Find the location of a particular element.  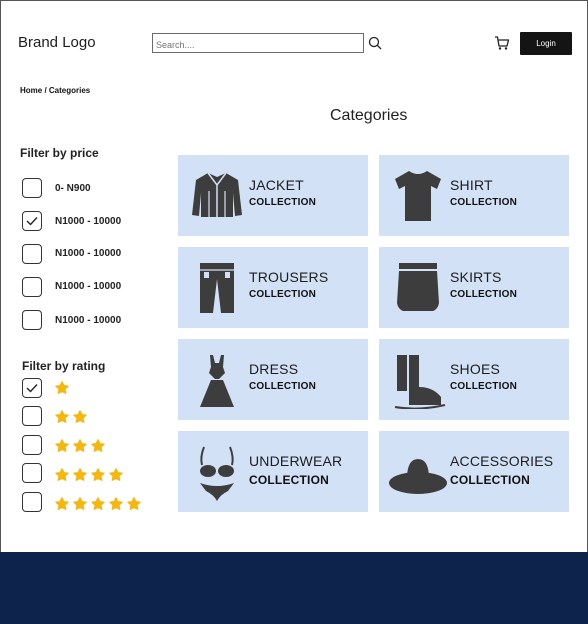

category-name: SHIRT is located at coordinates (471, 185).